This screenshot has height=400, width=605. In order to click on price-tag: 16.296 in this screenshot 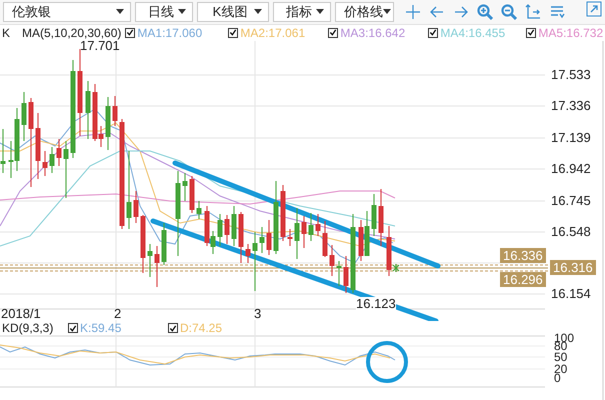, I will do `click(523, 279)`.